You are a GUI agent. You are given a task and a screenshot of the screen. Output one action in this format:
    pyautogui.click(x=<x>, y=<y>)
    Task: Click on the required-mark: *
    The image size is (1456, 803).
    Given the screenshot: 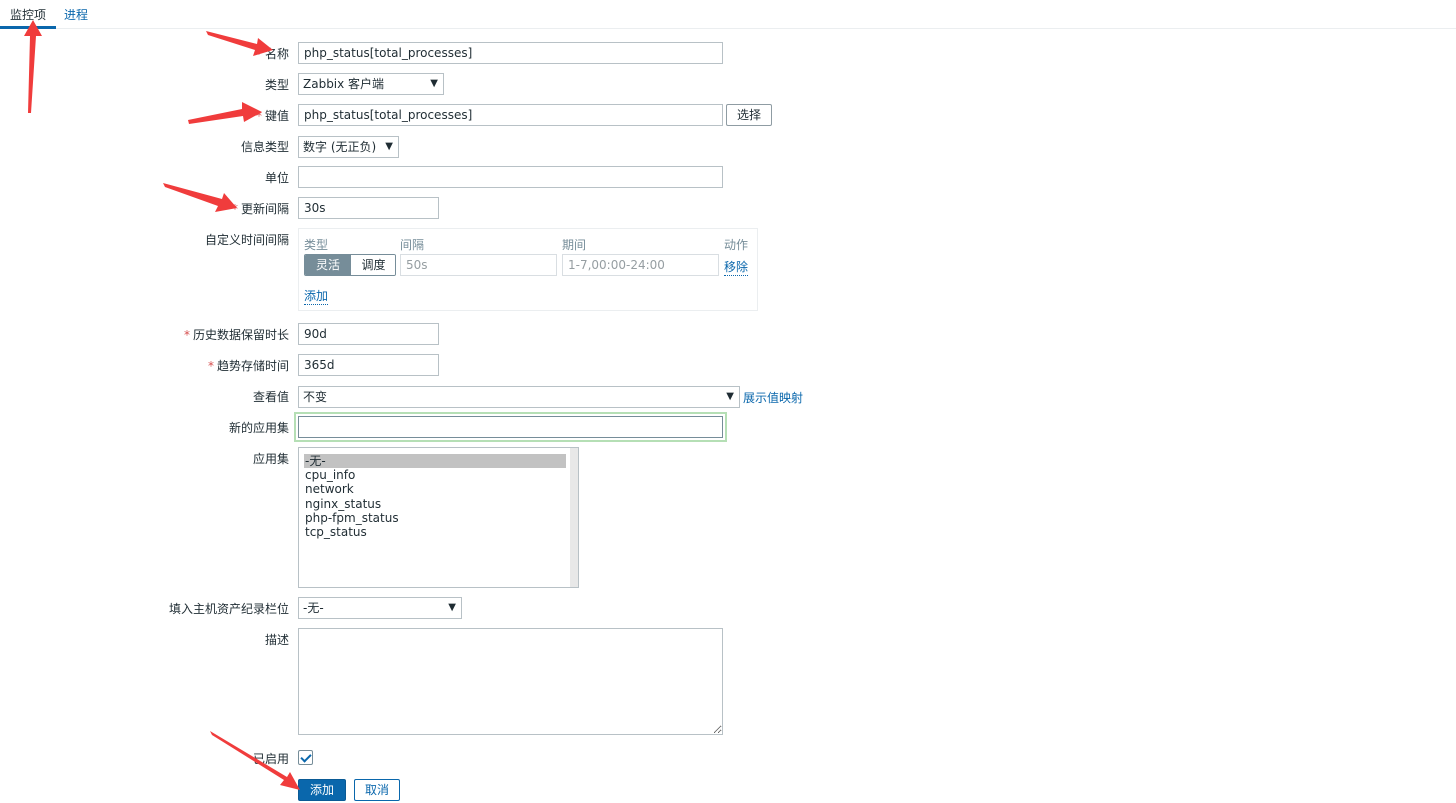 What is the action you would take?
    pyautogui.click(x=258, y=54)
    